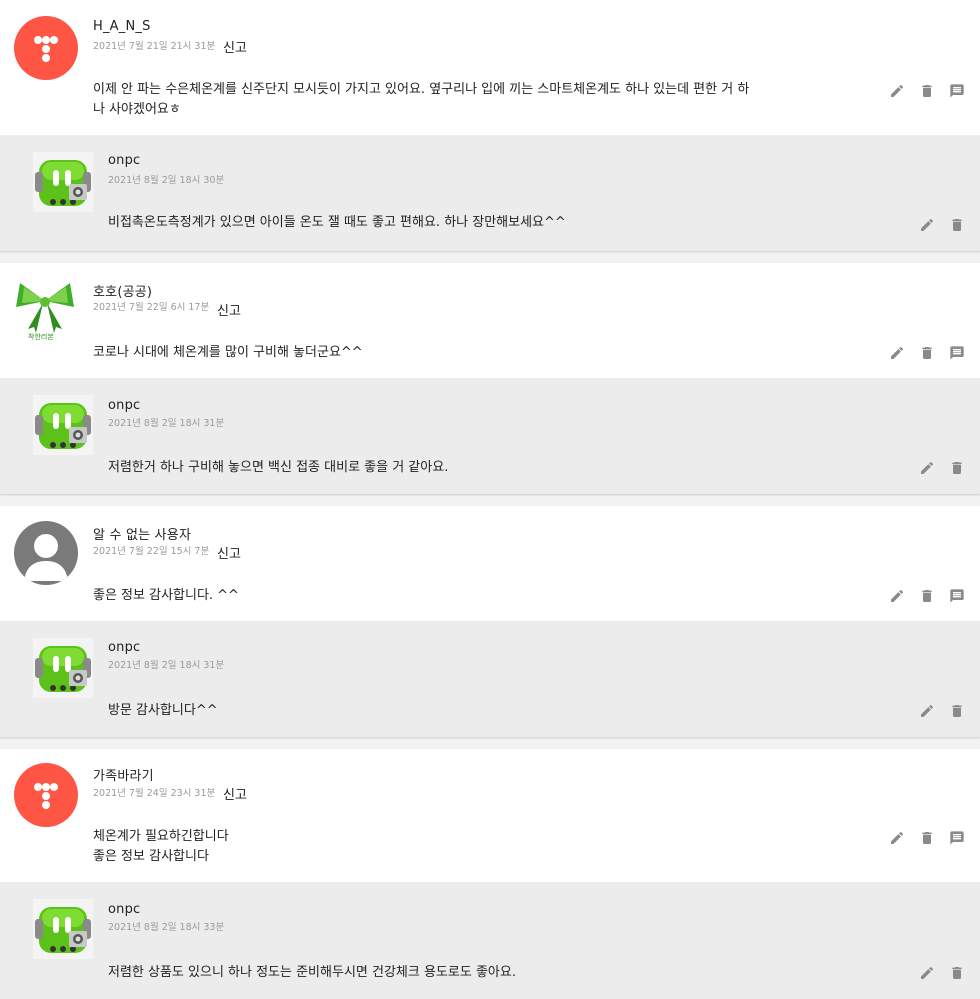 The width and height of the screenshot is (980, 999). I want to click on comment-author: H_A_N_S, so click(122, 26).